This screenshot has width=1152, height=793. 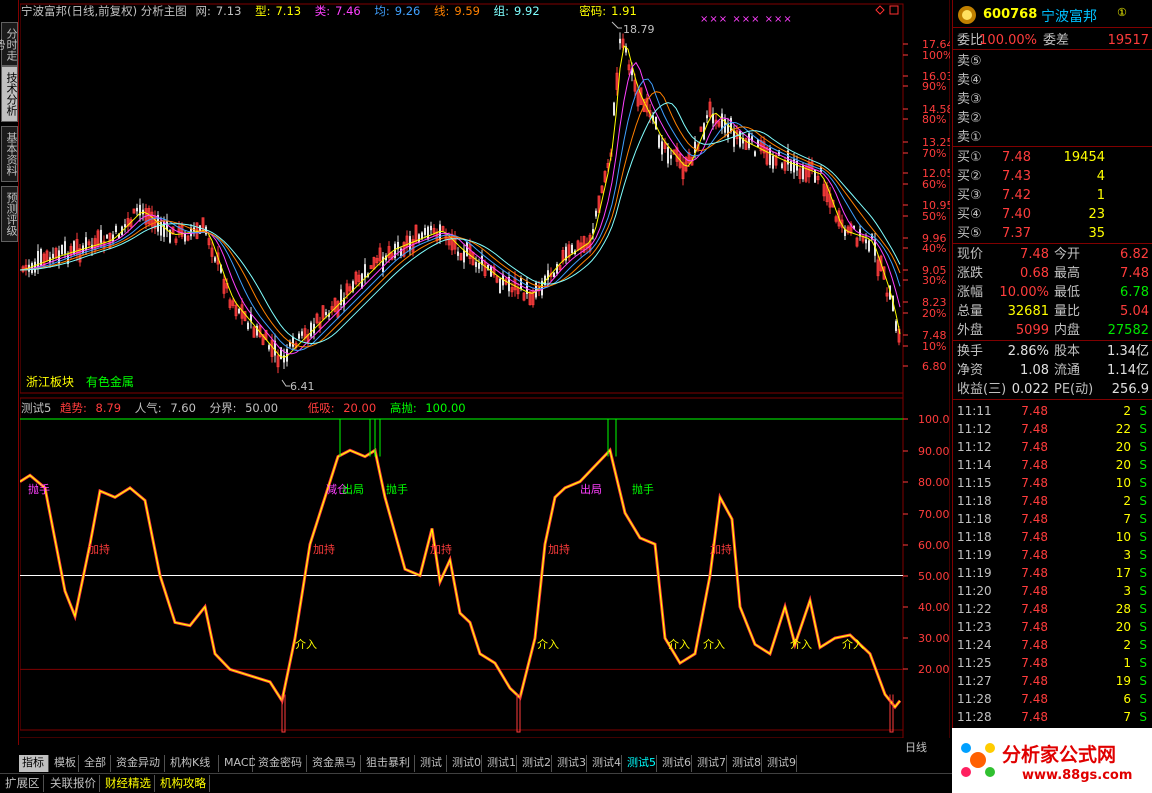 What do you see at coordinates (9, 214) in the screenshot?
I see `tab-forecast: 预测评级` at bounding box center [9, 214].